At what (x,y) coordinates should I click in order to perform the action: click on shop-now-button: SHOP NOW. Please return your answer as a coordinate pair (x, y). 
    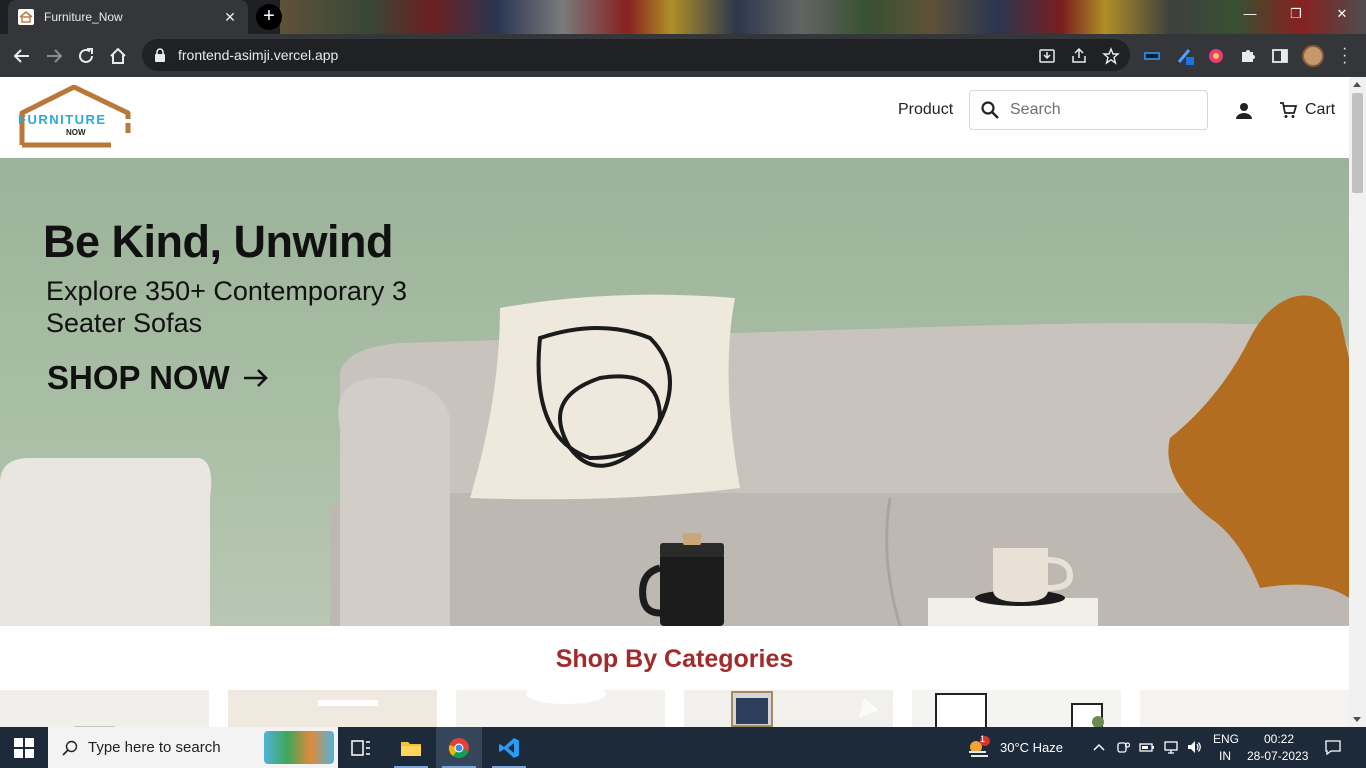
    Looking at the image, I should click on (158, 378).